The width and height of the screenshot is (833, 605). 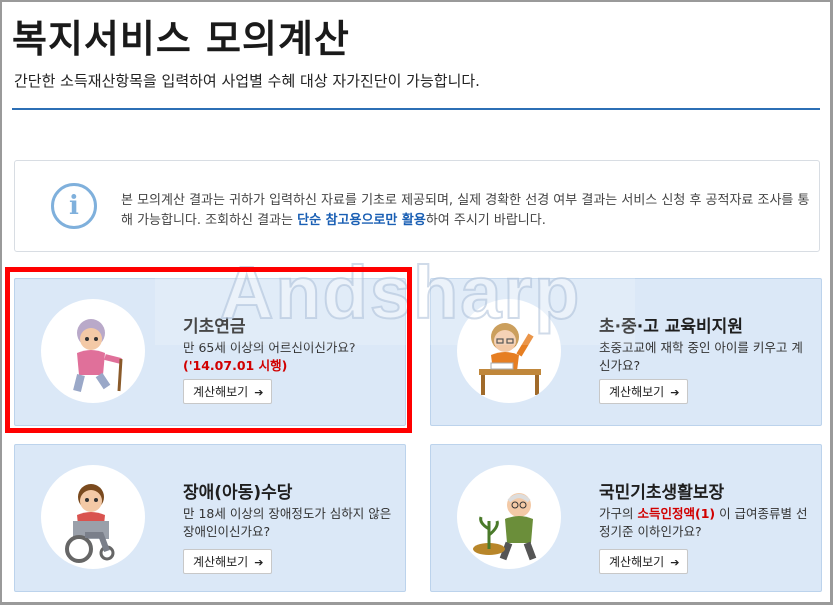 I want to click on notice-text-part2: 하여 주시기 바랍니다., so click(x=485, y=220).